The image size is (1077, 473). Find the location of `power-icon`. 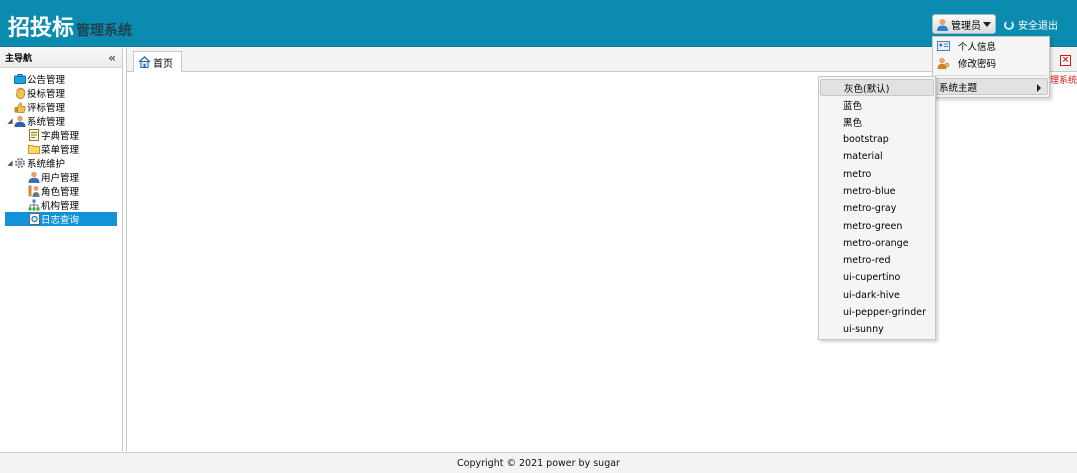

power-icon is located at coordinates (1009, 24).